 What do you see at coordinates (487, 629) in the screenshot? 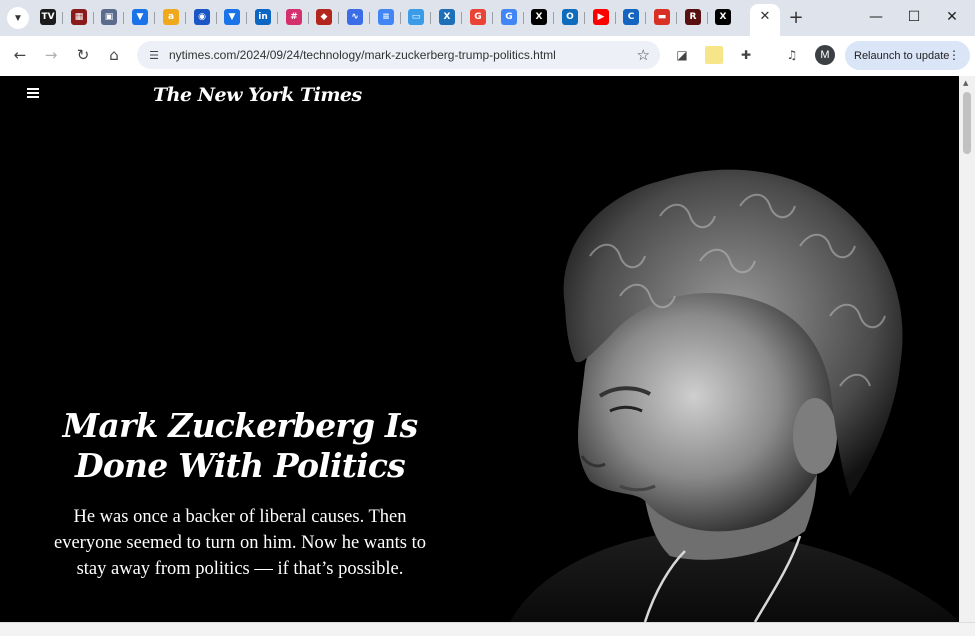
I see `window-bottom-edge` at bounding box center [487, 629].